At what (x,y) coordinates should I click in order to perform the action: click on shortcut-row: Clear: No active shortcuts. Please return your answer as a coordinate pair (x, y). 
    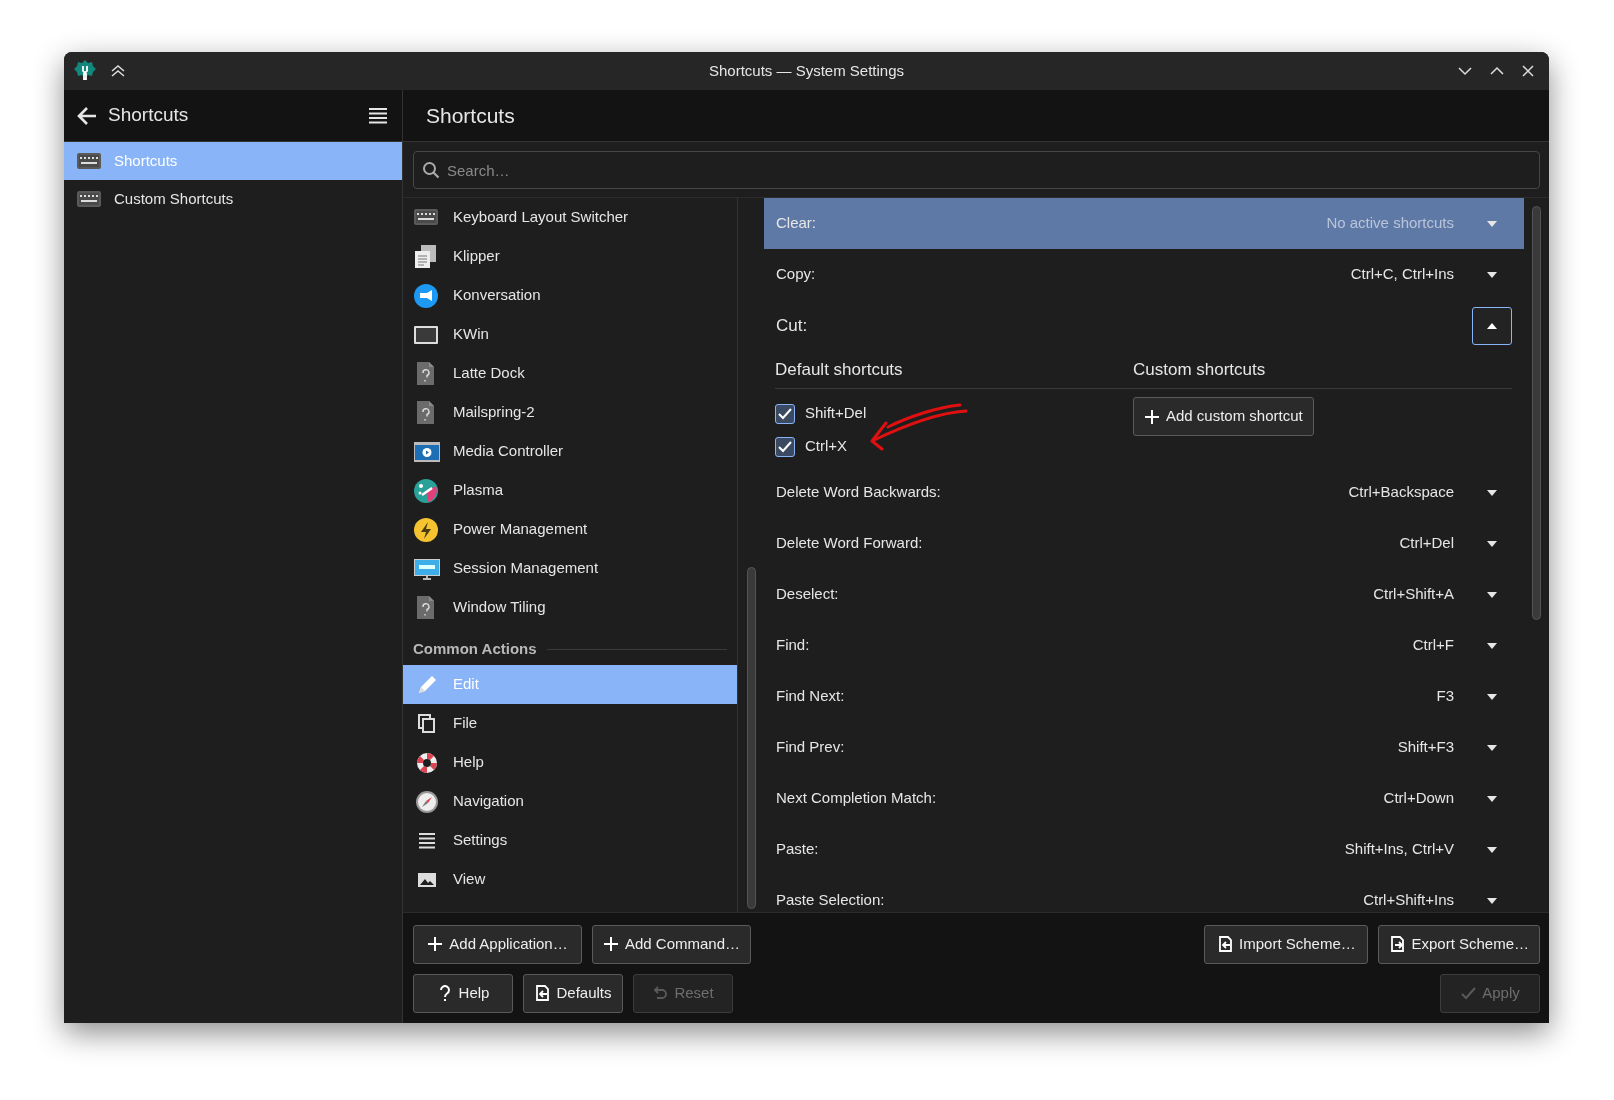
    Looking at the image, I should click on (1144, 223).